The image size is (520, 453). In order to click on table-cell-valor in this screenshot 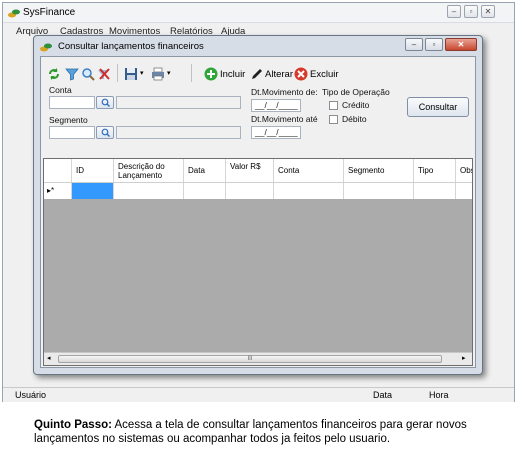, I will do `click(250, 191)`.